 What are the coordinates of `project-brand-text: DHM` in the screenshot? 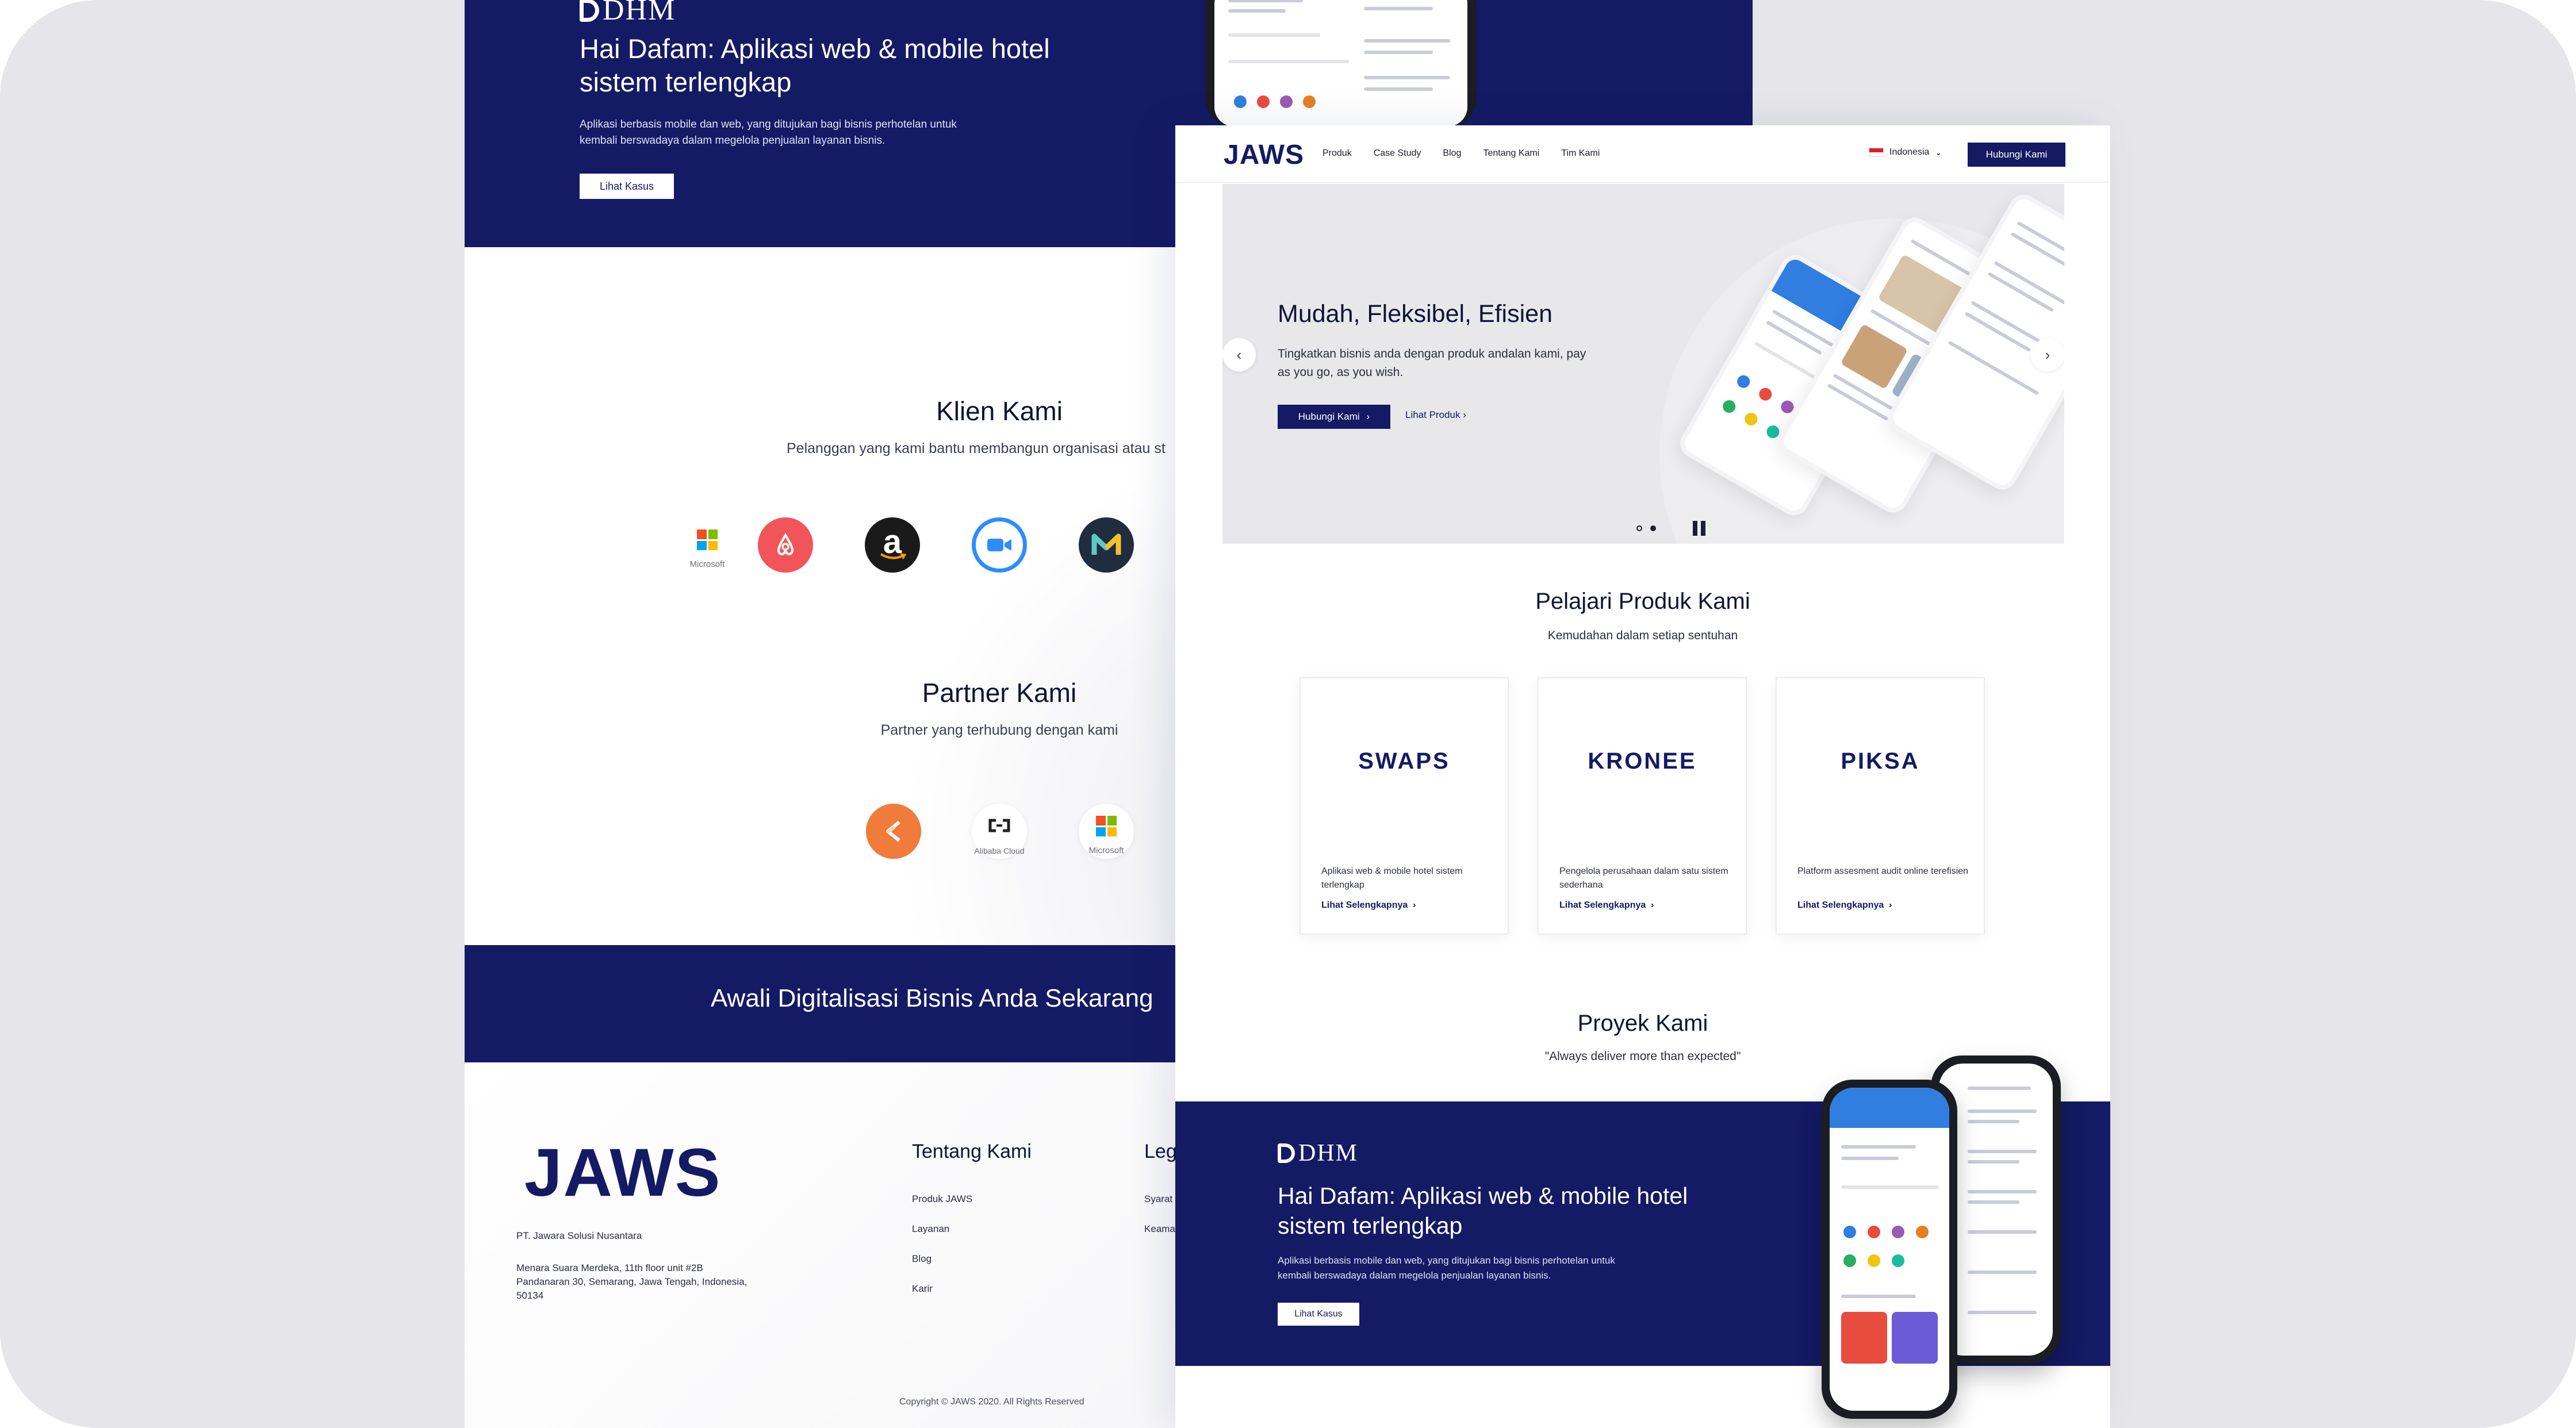 It's located at (1328, 1153).